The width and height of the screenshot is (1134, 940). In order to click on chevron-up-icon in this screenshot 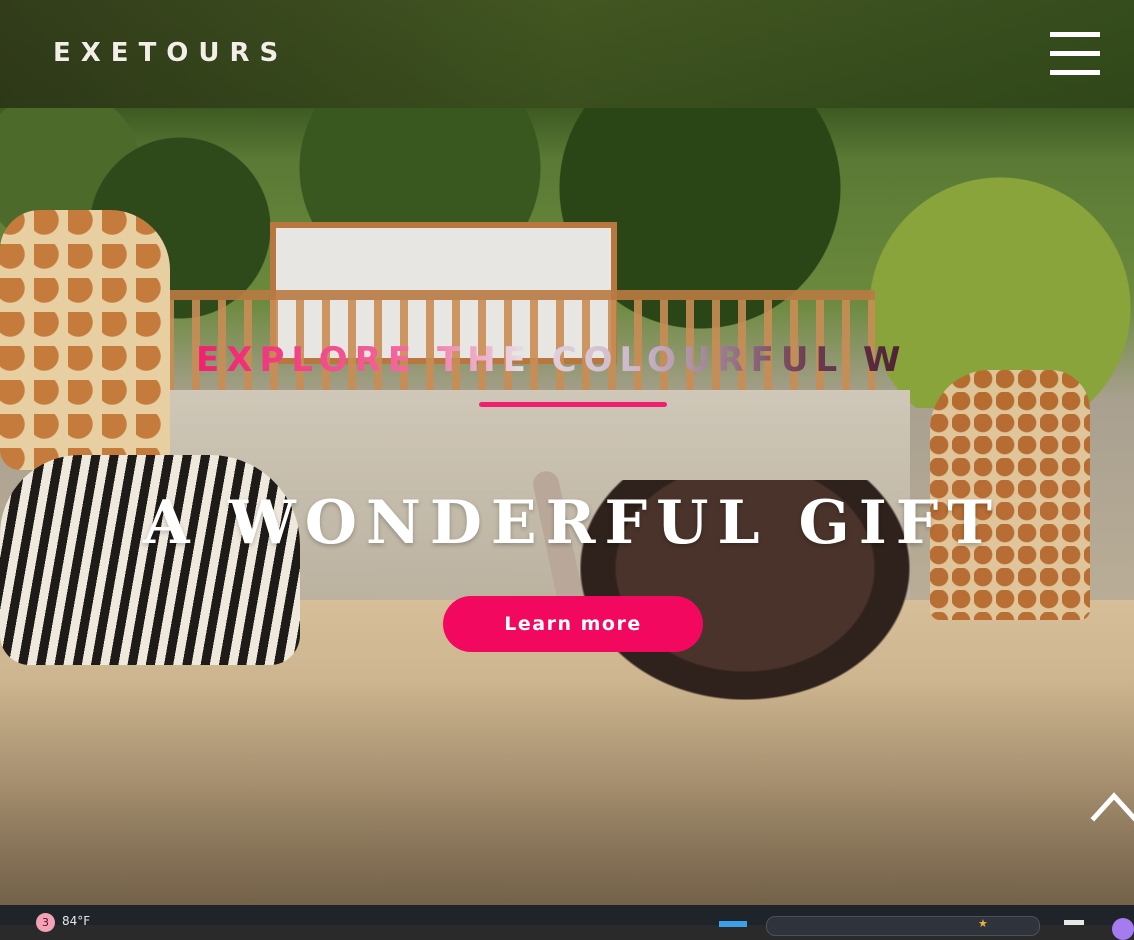, I will do `click(1112, 806)`.